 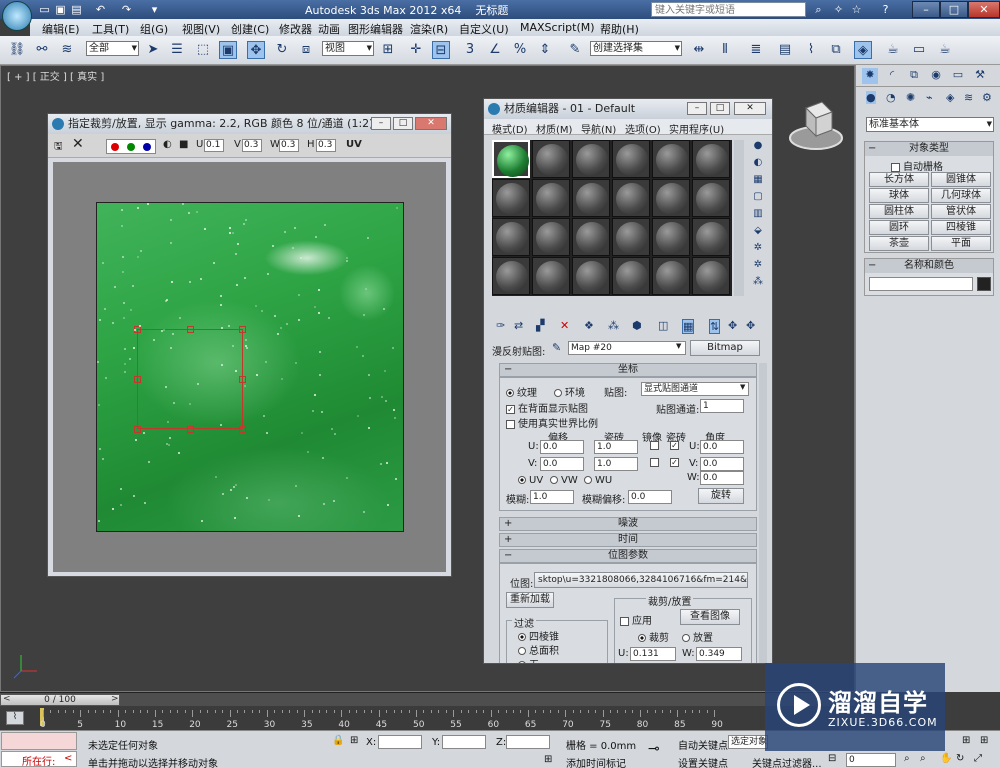 I want to click on curve-editor-icon: ⌇, so click(x=811, y=50).